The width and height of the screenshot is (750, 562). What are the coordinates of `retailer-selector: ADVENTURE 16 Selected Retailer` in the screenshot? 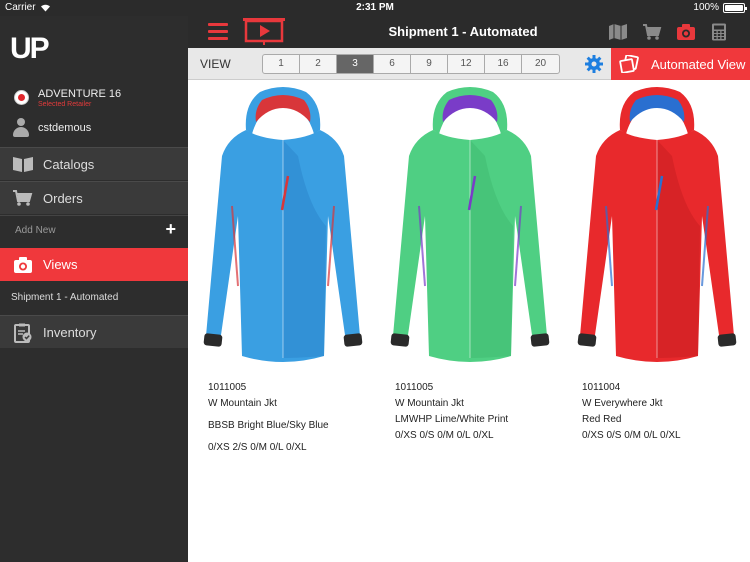 It's located at (99, 99).